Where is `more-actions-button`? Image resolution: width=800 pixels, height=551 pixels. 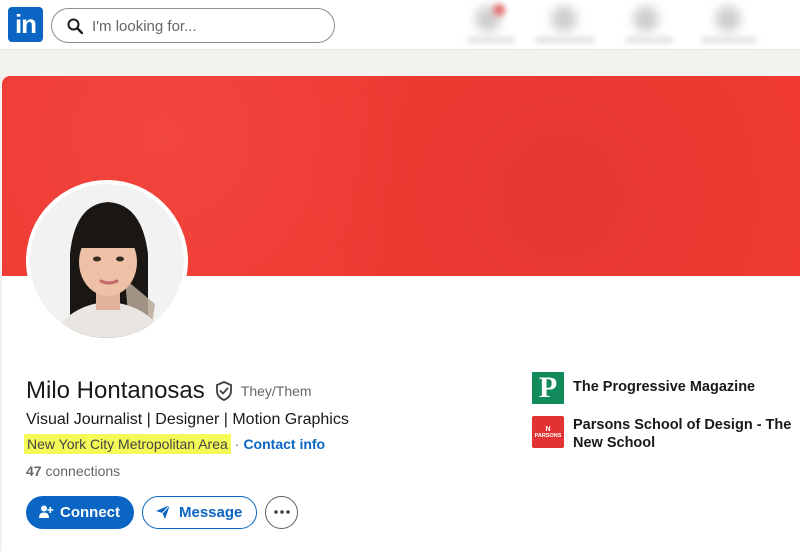
more-actions-button is located at coordinates (282, 512).